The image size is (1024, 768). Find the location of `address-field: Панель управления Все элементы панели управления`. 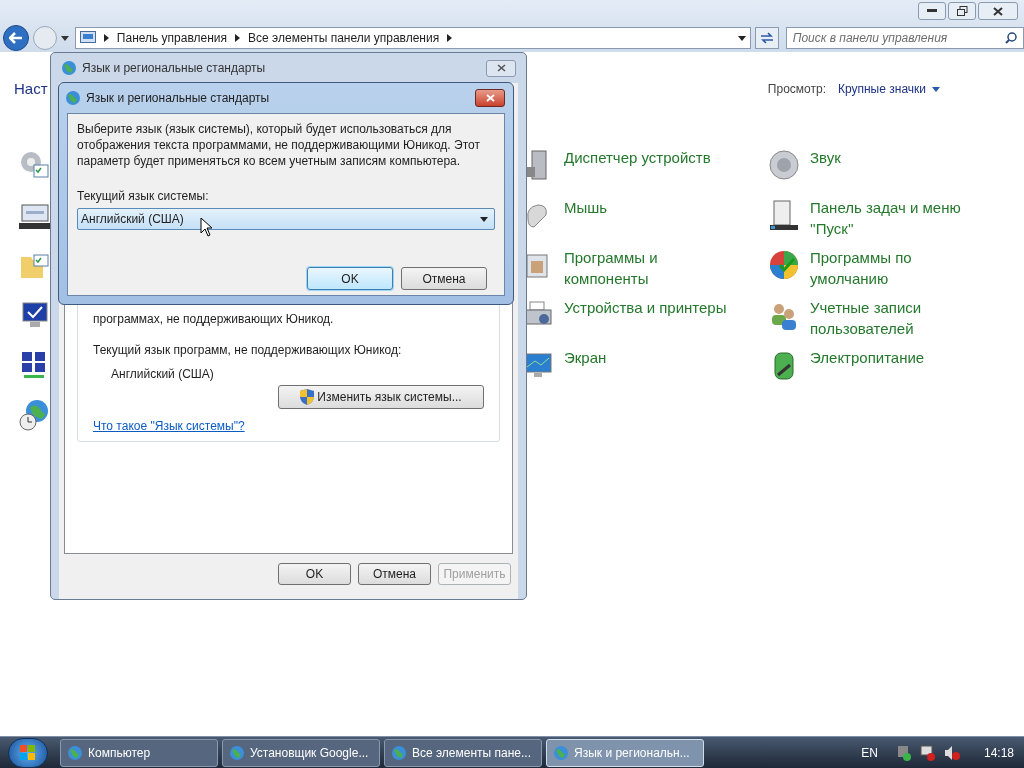

address-field: Панель управления Все элементы панели управления is located at coordinates (412, 38).